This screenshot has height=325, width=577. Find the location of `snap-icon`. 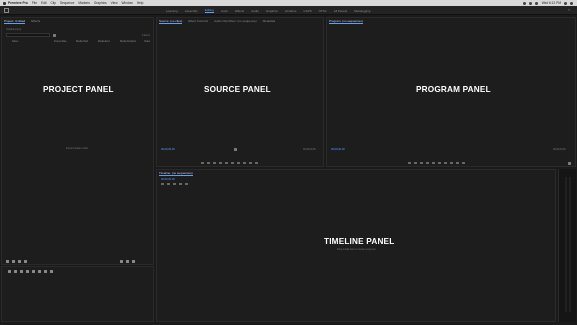

snap-icon is located at coordinates (162, 184).